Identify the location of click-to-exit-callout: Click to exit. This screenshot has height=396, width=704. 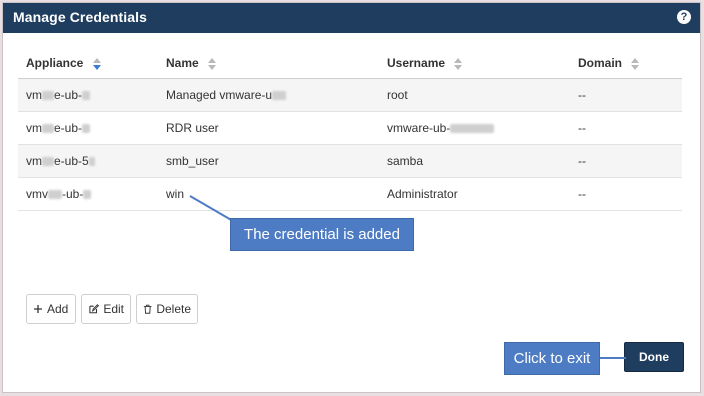
(552, 358).